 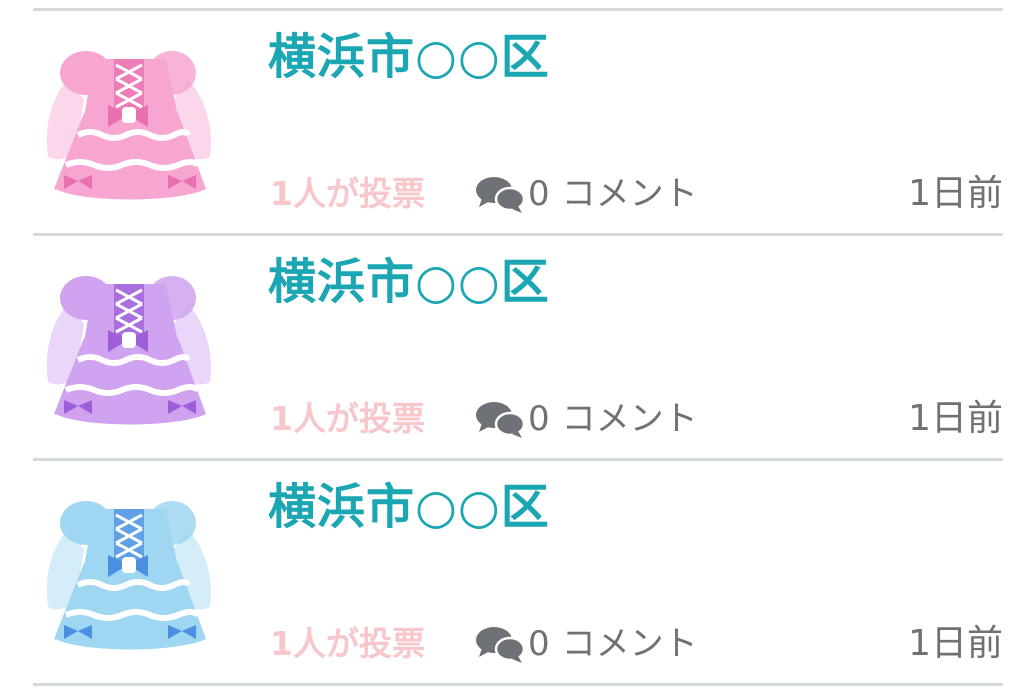 What do you see at coordinates (132, 352) in the screenshot?
I see `purple-dress-icon` at bounding box center [132, 352].